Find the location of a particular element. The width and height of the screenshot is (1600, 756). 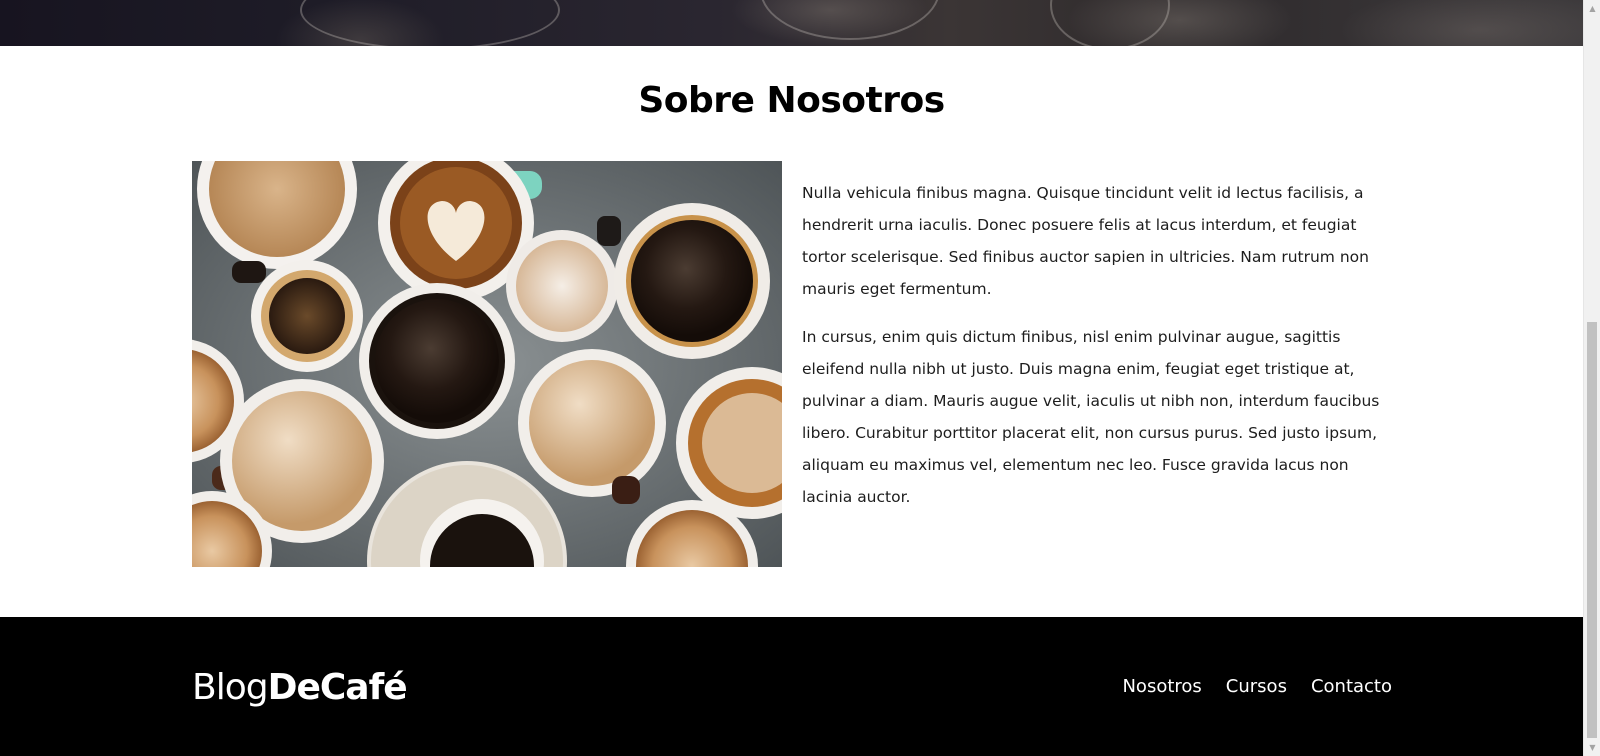

vertical-scrollbar: ▲ ▼ is located at coordinates (1591, 378).